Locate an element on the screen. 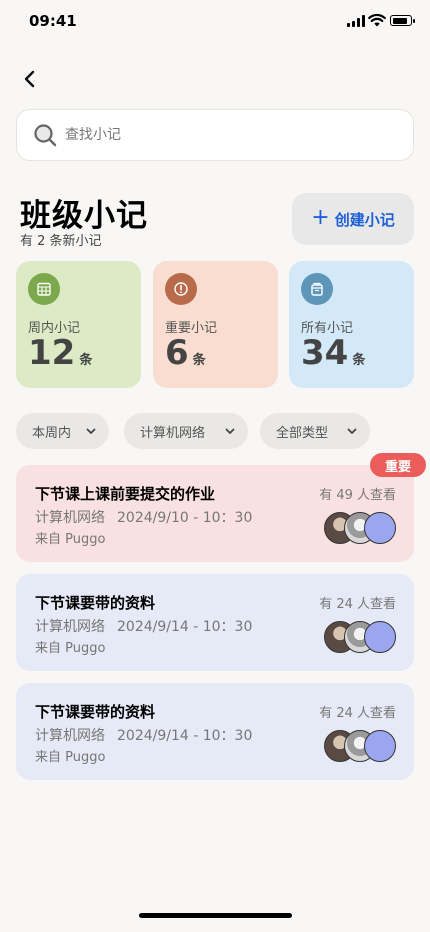  filter-label: 计算机网络 is located at coordinates (173, 433).